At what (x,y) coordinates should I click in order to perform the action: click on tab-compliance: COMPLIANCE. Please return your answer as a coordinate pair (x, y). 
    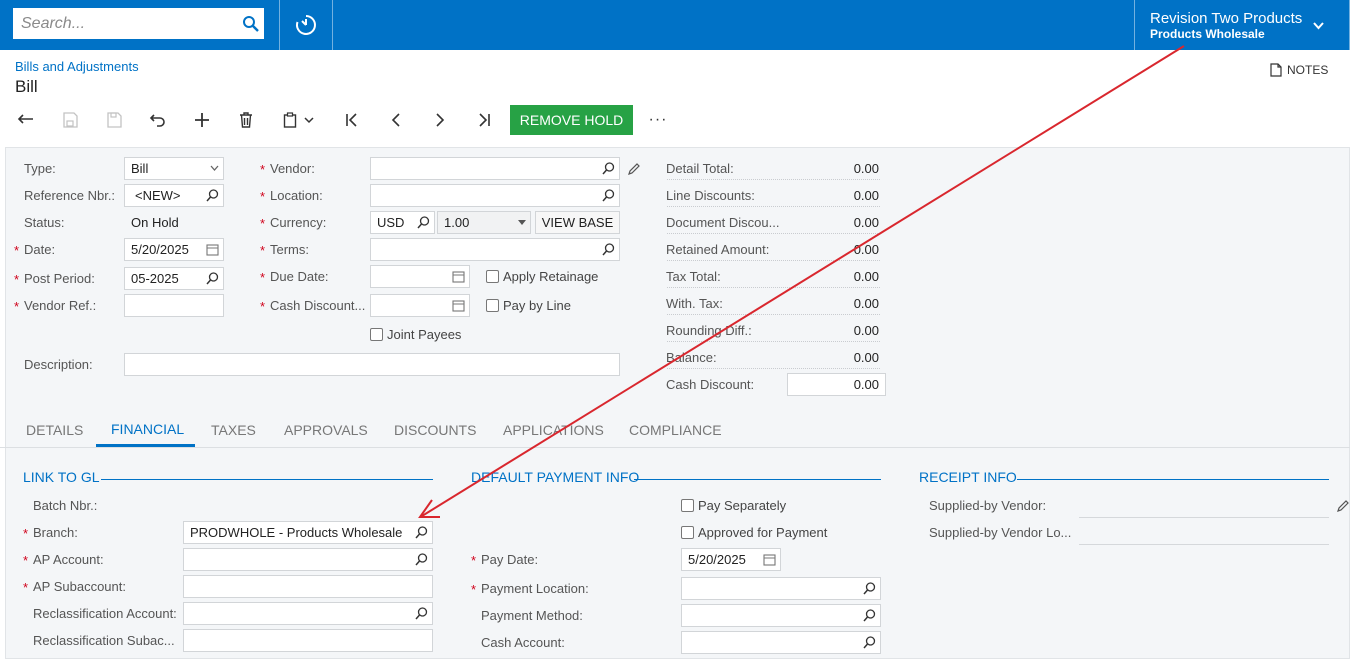
    Looking at the image, I should click on (675, 430).